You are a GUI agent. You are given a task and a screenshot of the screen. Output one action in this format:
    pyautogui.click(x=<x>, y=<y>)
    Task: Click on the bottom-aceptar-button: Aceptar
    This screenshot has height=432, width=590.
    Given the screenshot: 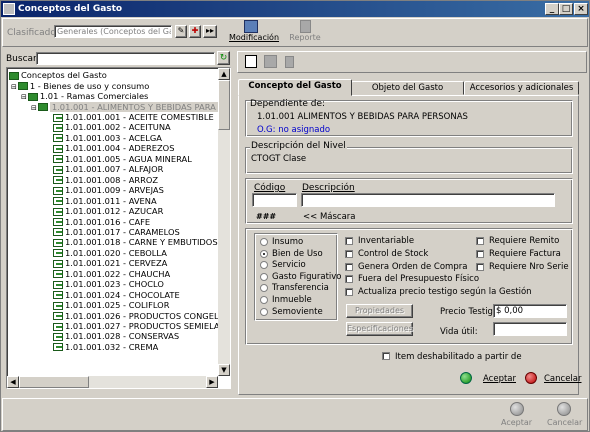 What is the action you would take?
    pyautogui.click(x=517, y=415)
    